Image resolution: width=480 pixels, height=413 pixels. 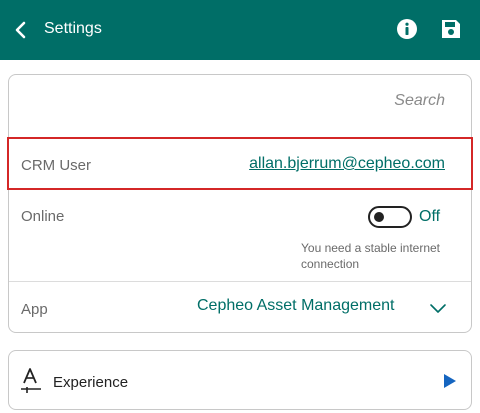 I want to click on toggle-knob, so click(x=379, y=217).